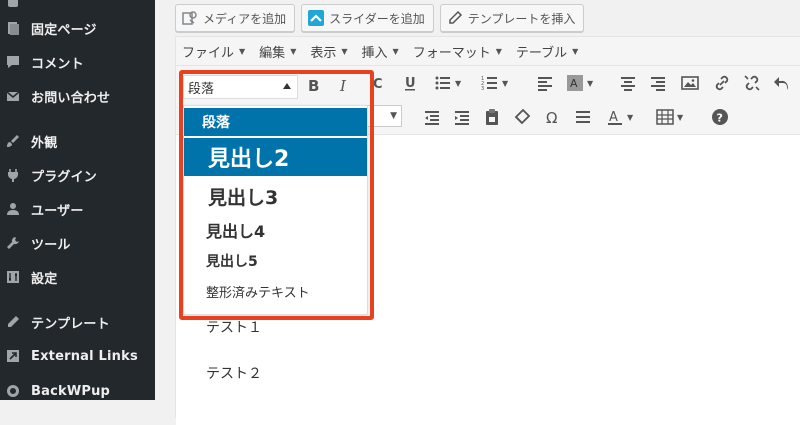 The width and height of the screenshot is (800, 425). What do you see at coordinates (275, 291) in the screenshot?
I see `format-option-preformatted: 整形済みテキスト` at bounding box center [275, 291].